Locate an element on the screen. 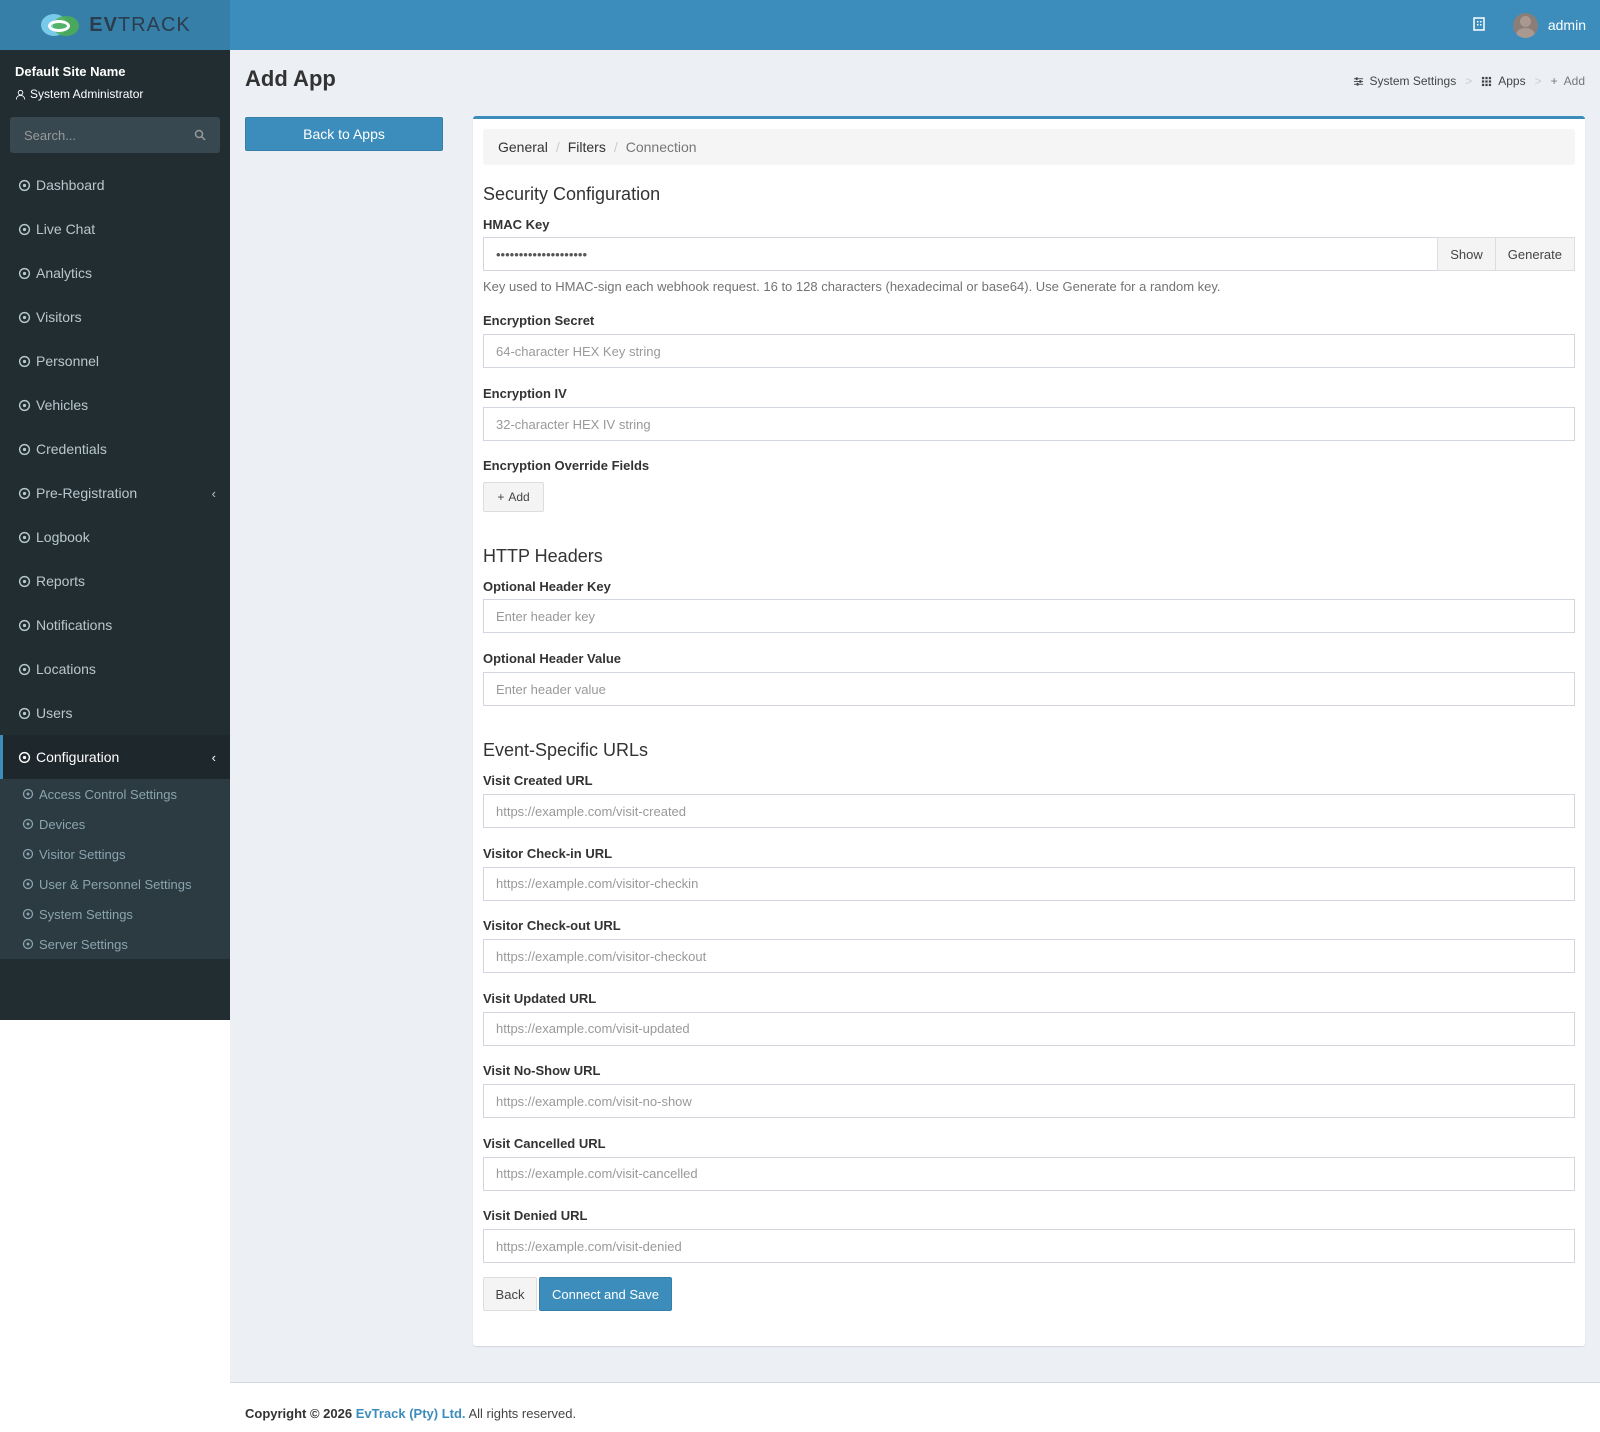  header-key-label: Optional Header Key is located at coordinates (547, 586).